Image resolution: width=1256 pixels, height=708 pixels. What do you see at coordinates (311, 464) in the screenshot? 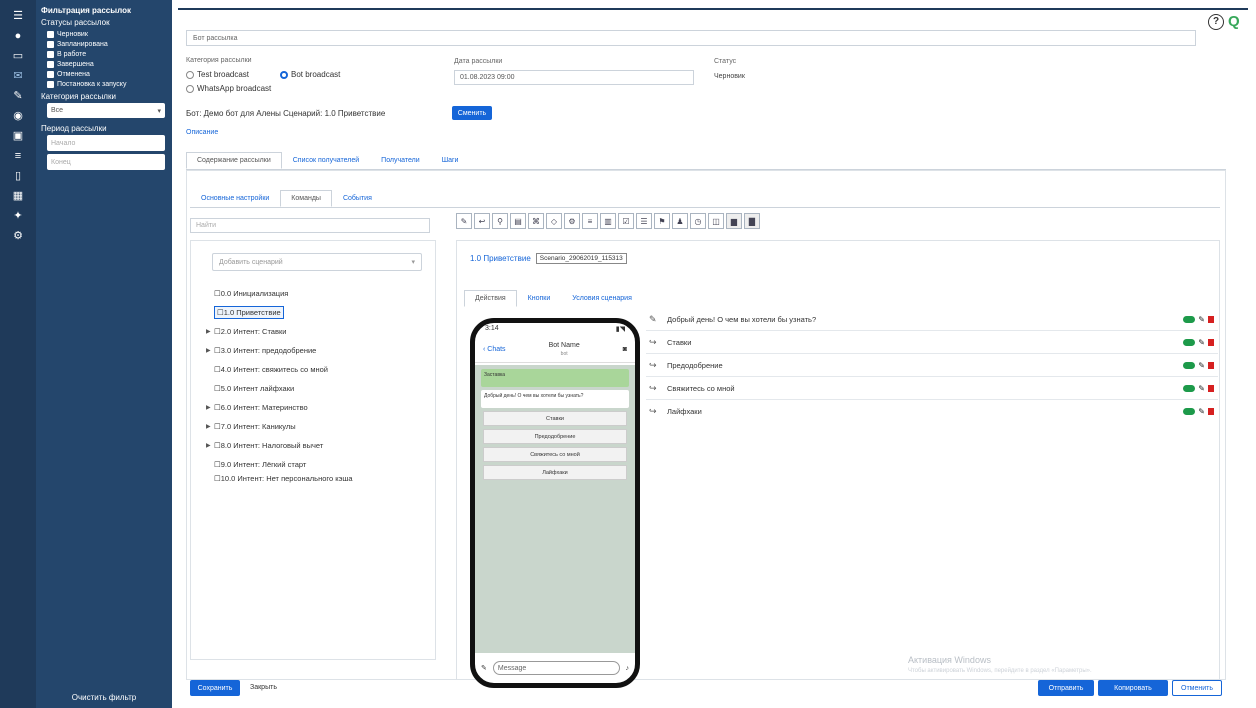
I see `tree-item: ☐9.0 Интент: Лёгкий старт` at bounding box center [311, 464].